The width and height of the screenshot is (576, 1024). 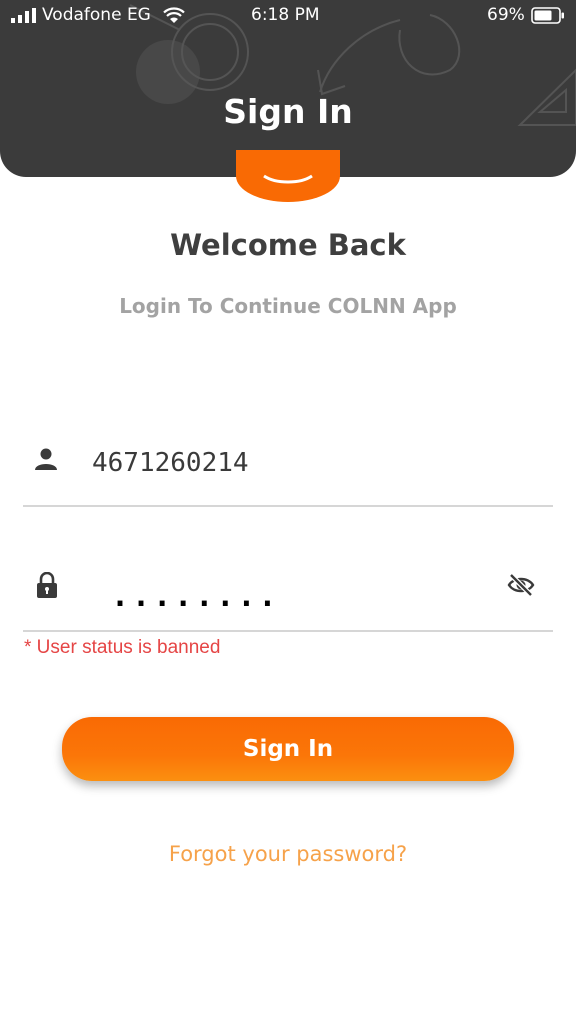 I want to click on wifi-icon, so click(x=174, y=15).